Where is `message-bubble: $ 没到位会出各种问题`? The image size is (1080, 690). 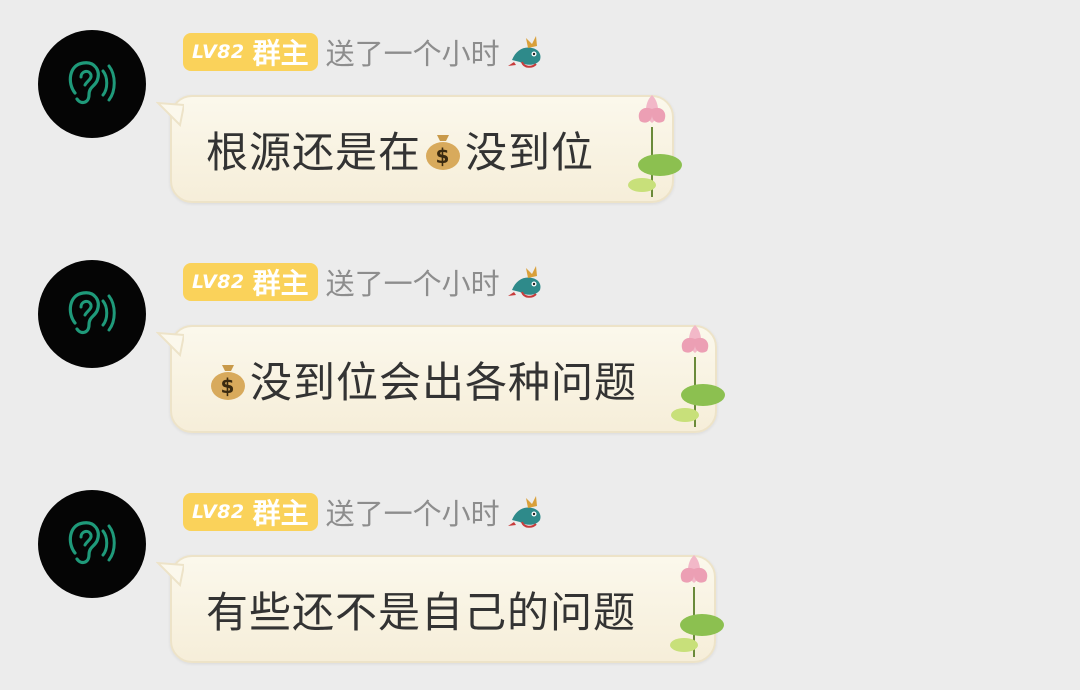
message-bubble: $ 没到位会出各种问题 is located at coordinates (441, 379).